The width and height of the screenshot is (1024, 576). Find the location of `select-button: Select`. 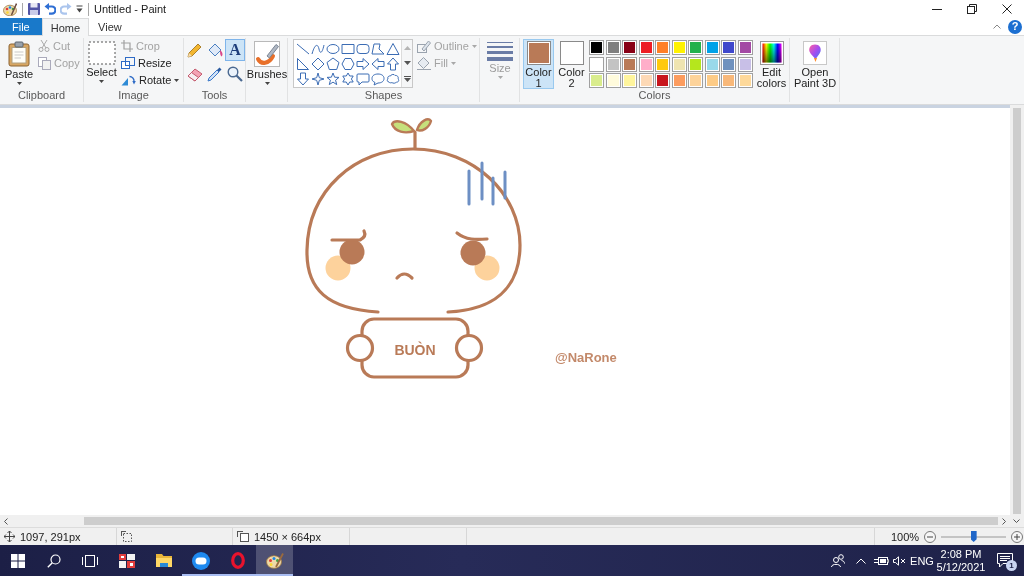

select-button: Select is located at coordinates (101, 64).